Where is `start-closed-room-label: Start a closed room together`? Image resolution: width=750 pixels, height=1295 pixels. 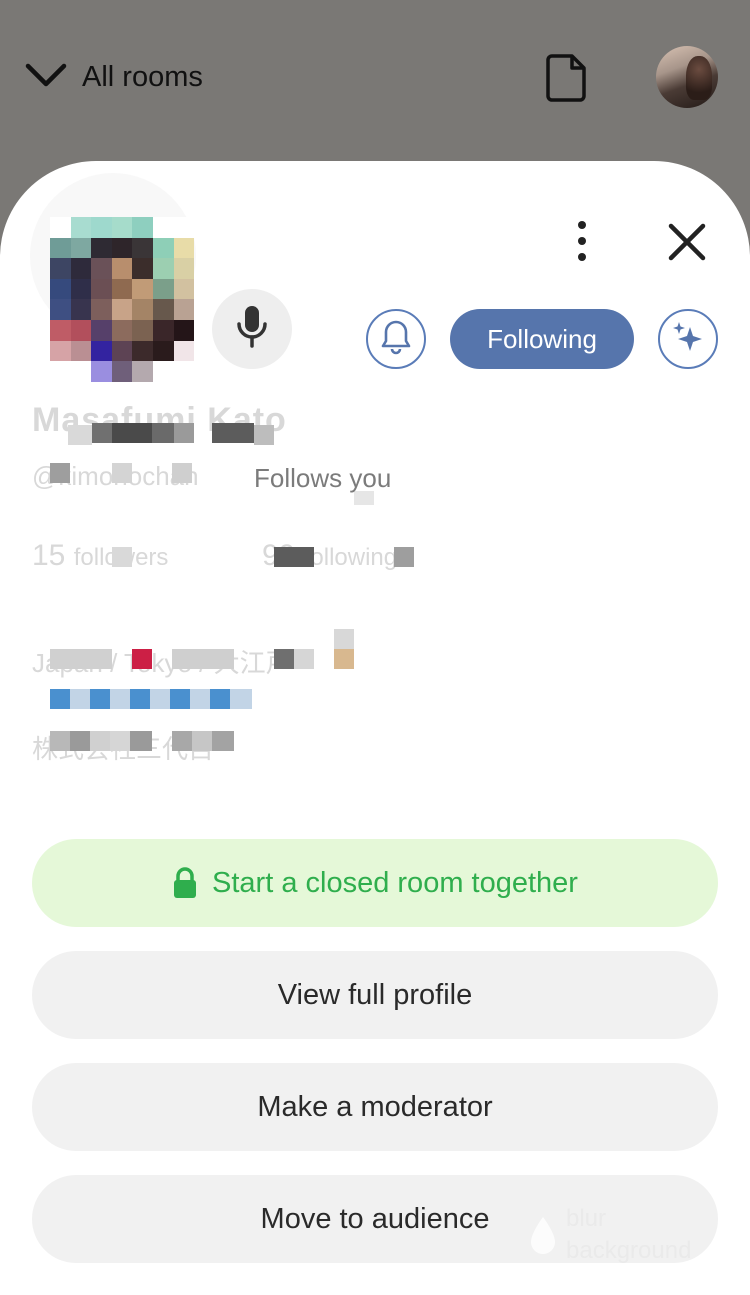 start-closed-room-label: Start a closed room together is located at coordinates (395, 882).